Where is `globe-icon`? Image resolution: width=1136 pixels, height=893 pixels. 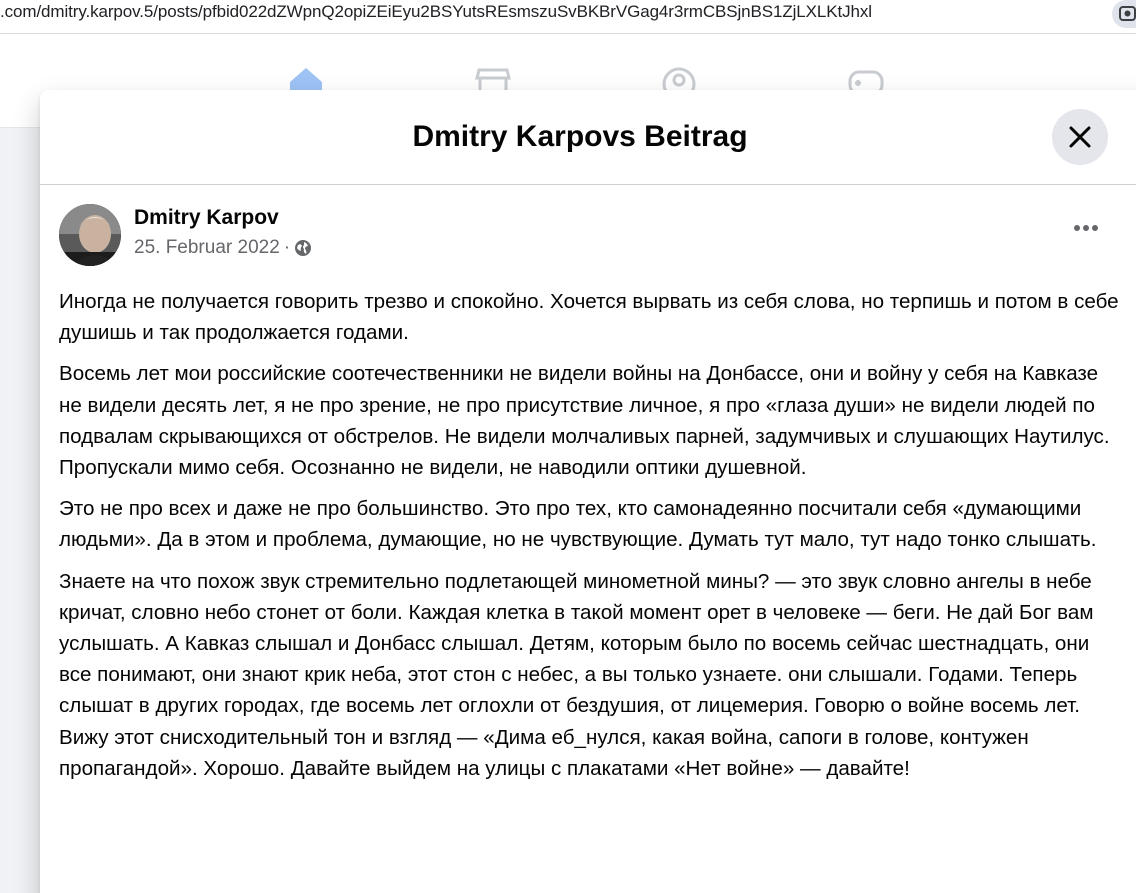 globe-icon is located at coordinates (303, 248).